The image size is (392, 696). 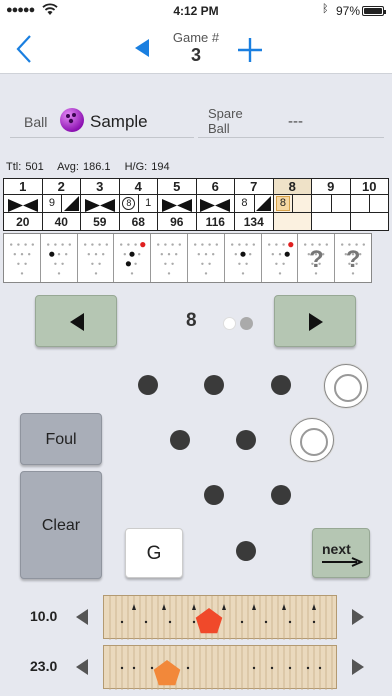 I want to click on previous-frame-button, so click(x=76, y=321).